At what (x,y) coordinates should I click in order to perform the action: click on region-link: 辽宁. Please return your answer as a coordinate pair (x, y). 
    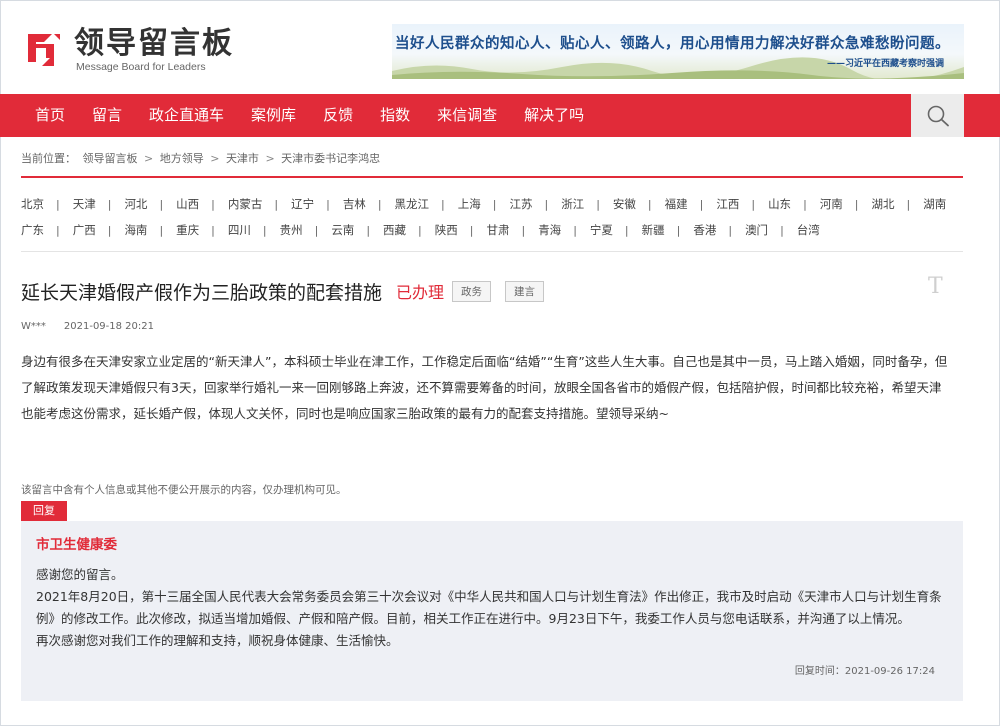
    Looking at the image, I should click on (302, 204).